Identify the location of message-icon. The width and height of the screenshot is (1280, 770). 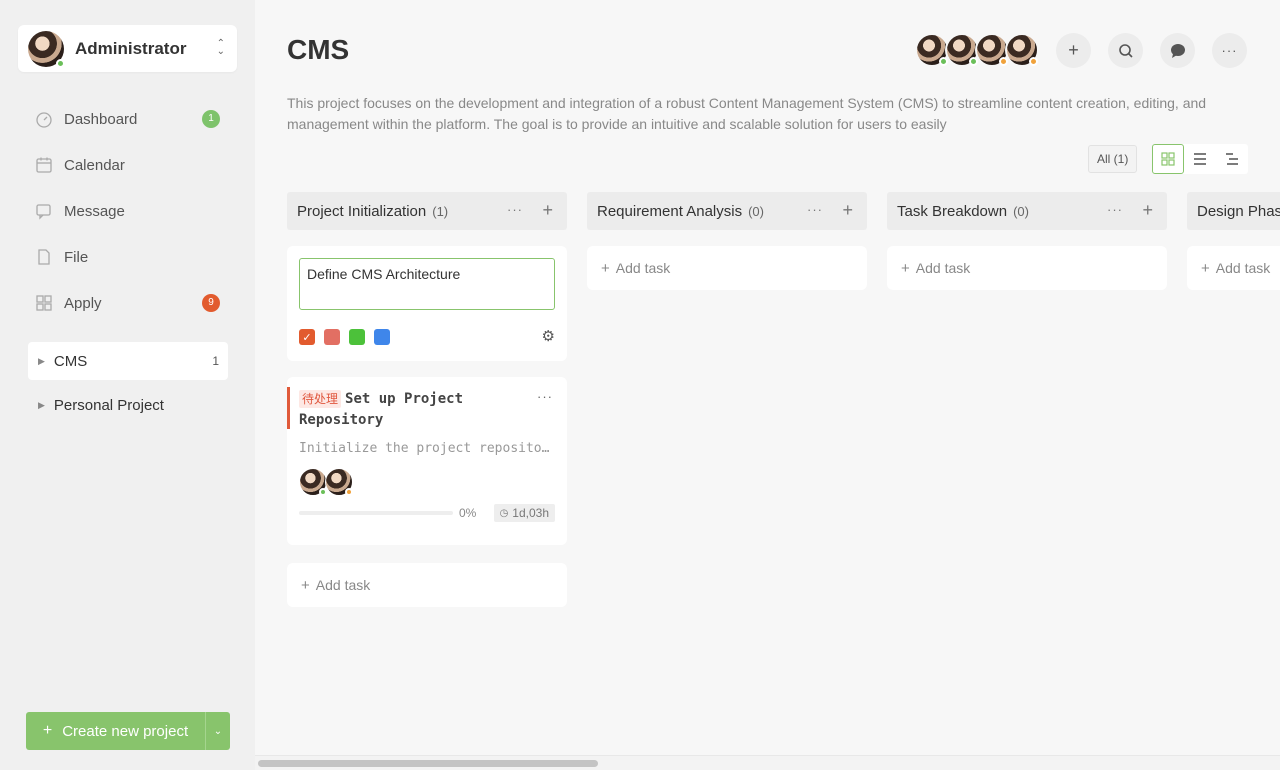
(43, 212).